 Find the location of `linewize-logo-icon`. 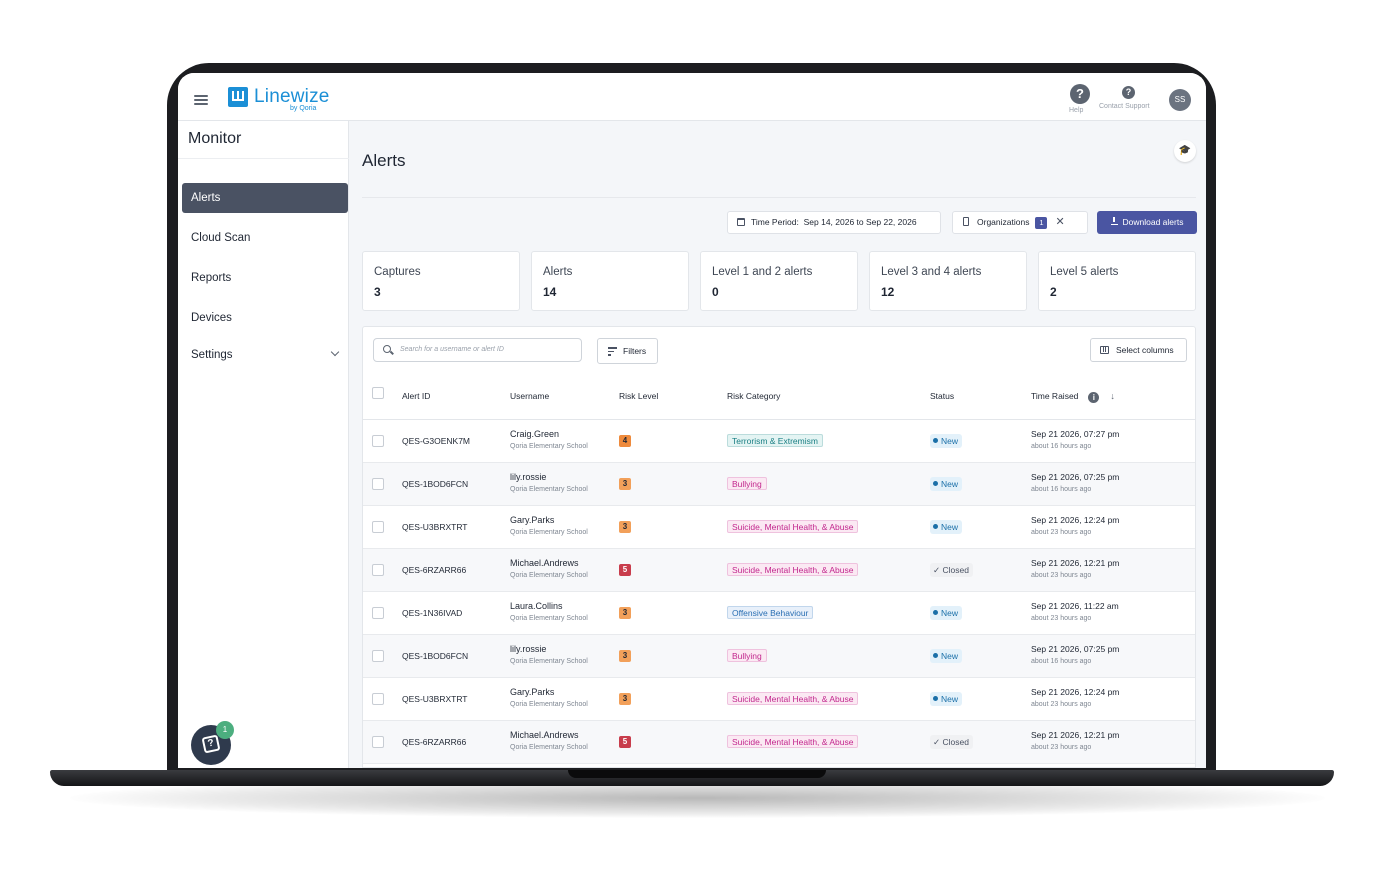

linewize-logo-icon is located at coordinates (238, 97).